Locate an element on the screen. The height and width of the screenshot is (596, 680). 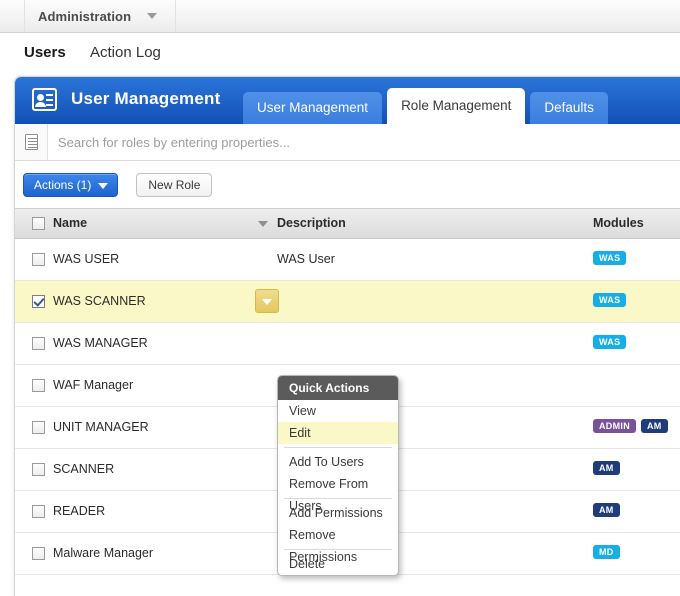
administration-menu: Administration is located at coordinates (100, 16).